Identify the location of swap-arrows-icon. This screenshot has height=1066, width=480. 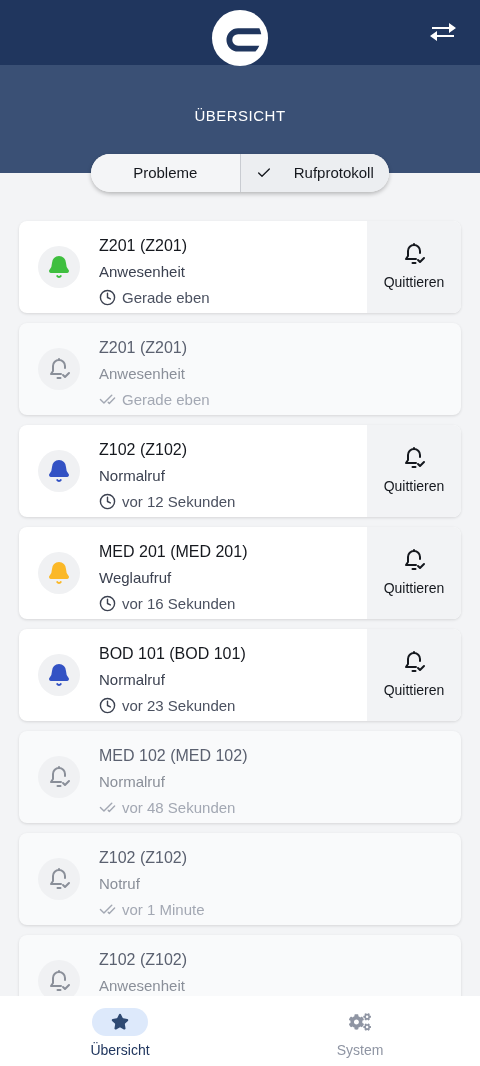
(443, 32).